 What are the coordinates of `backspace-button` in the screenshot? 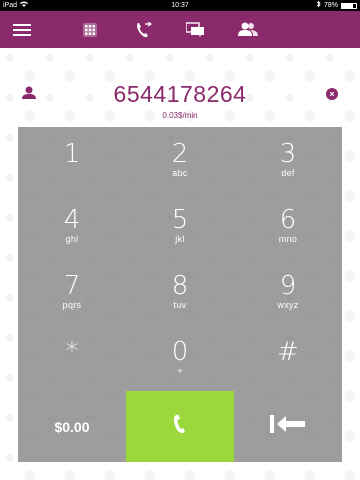 It's located at (288, 426).